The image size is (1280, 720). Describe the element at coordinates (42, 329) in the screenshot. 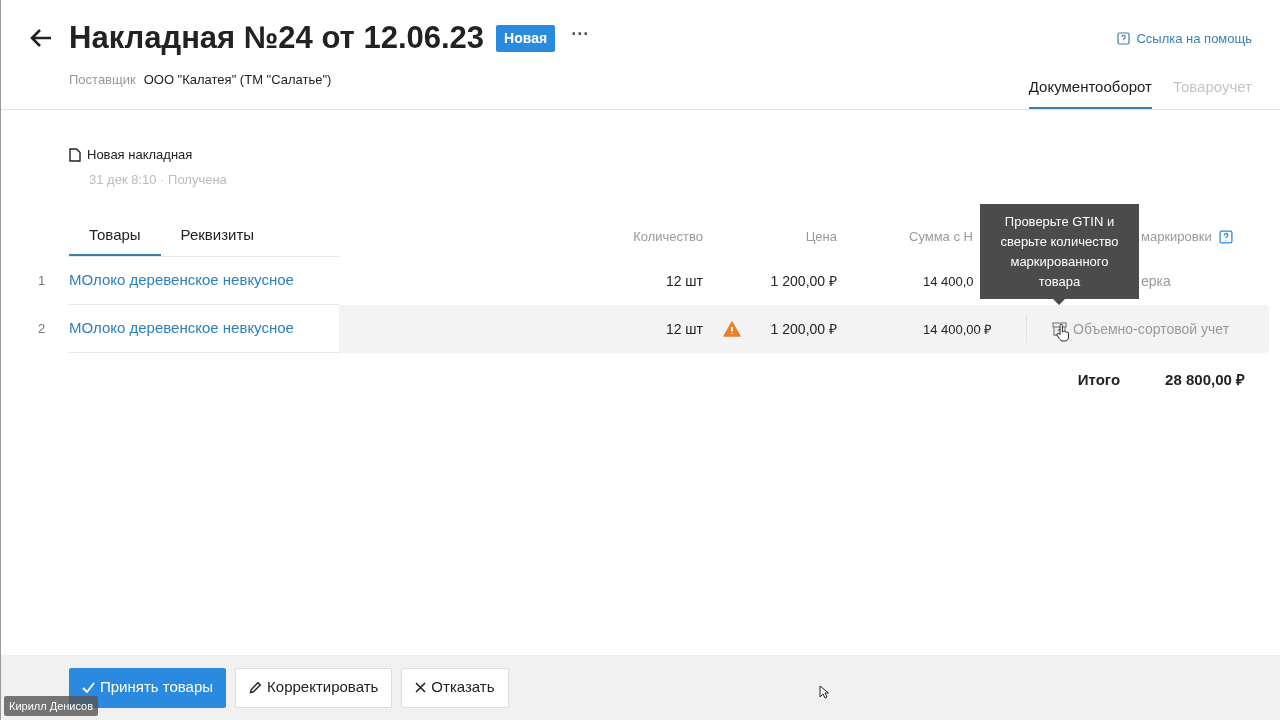

I see `row-number: 2` at that location.